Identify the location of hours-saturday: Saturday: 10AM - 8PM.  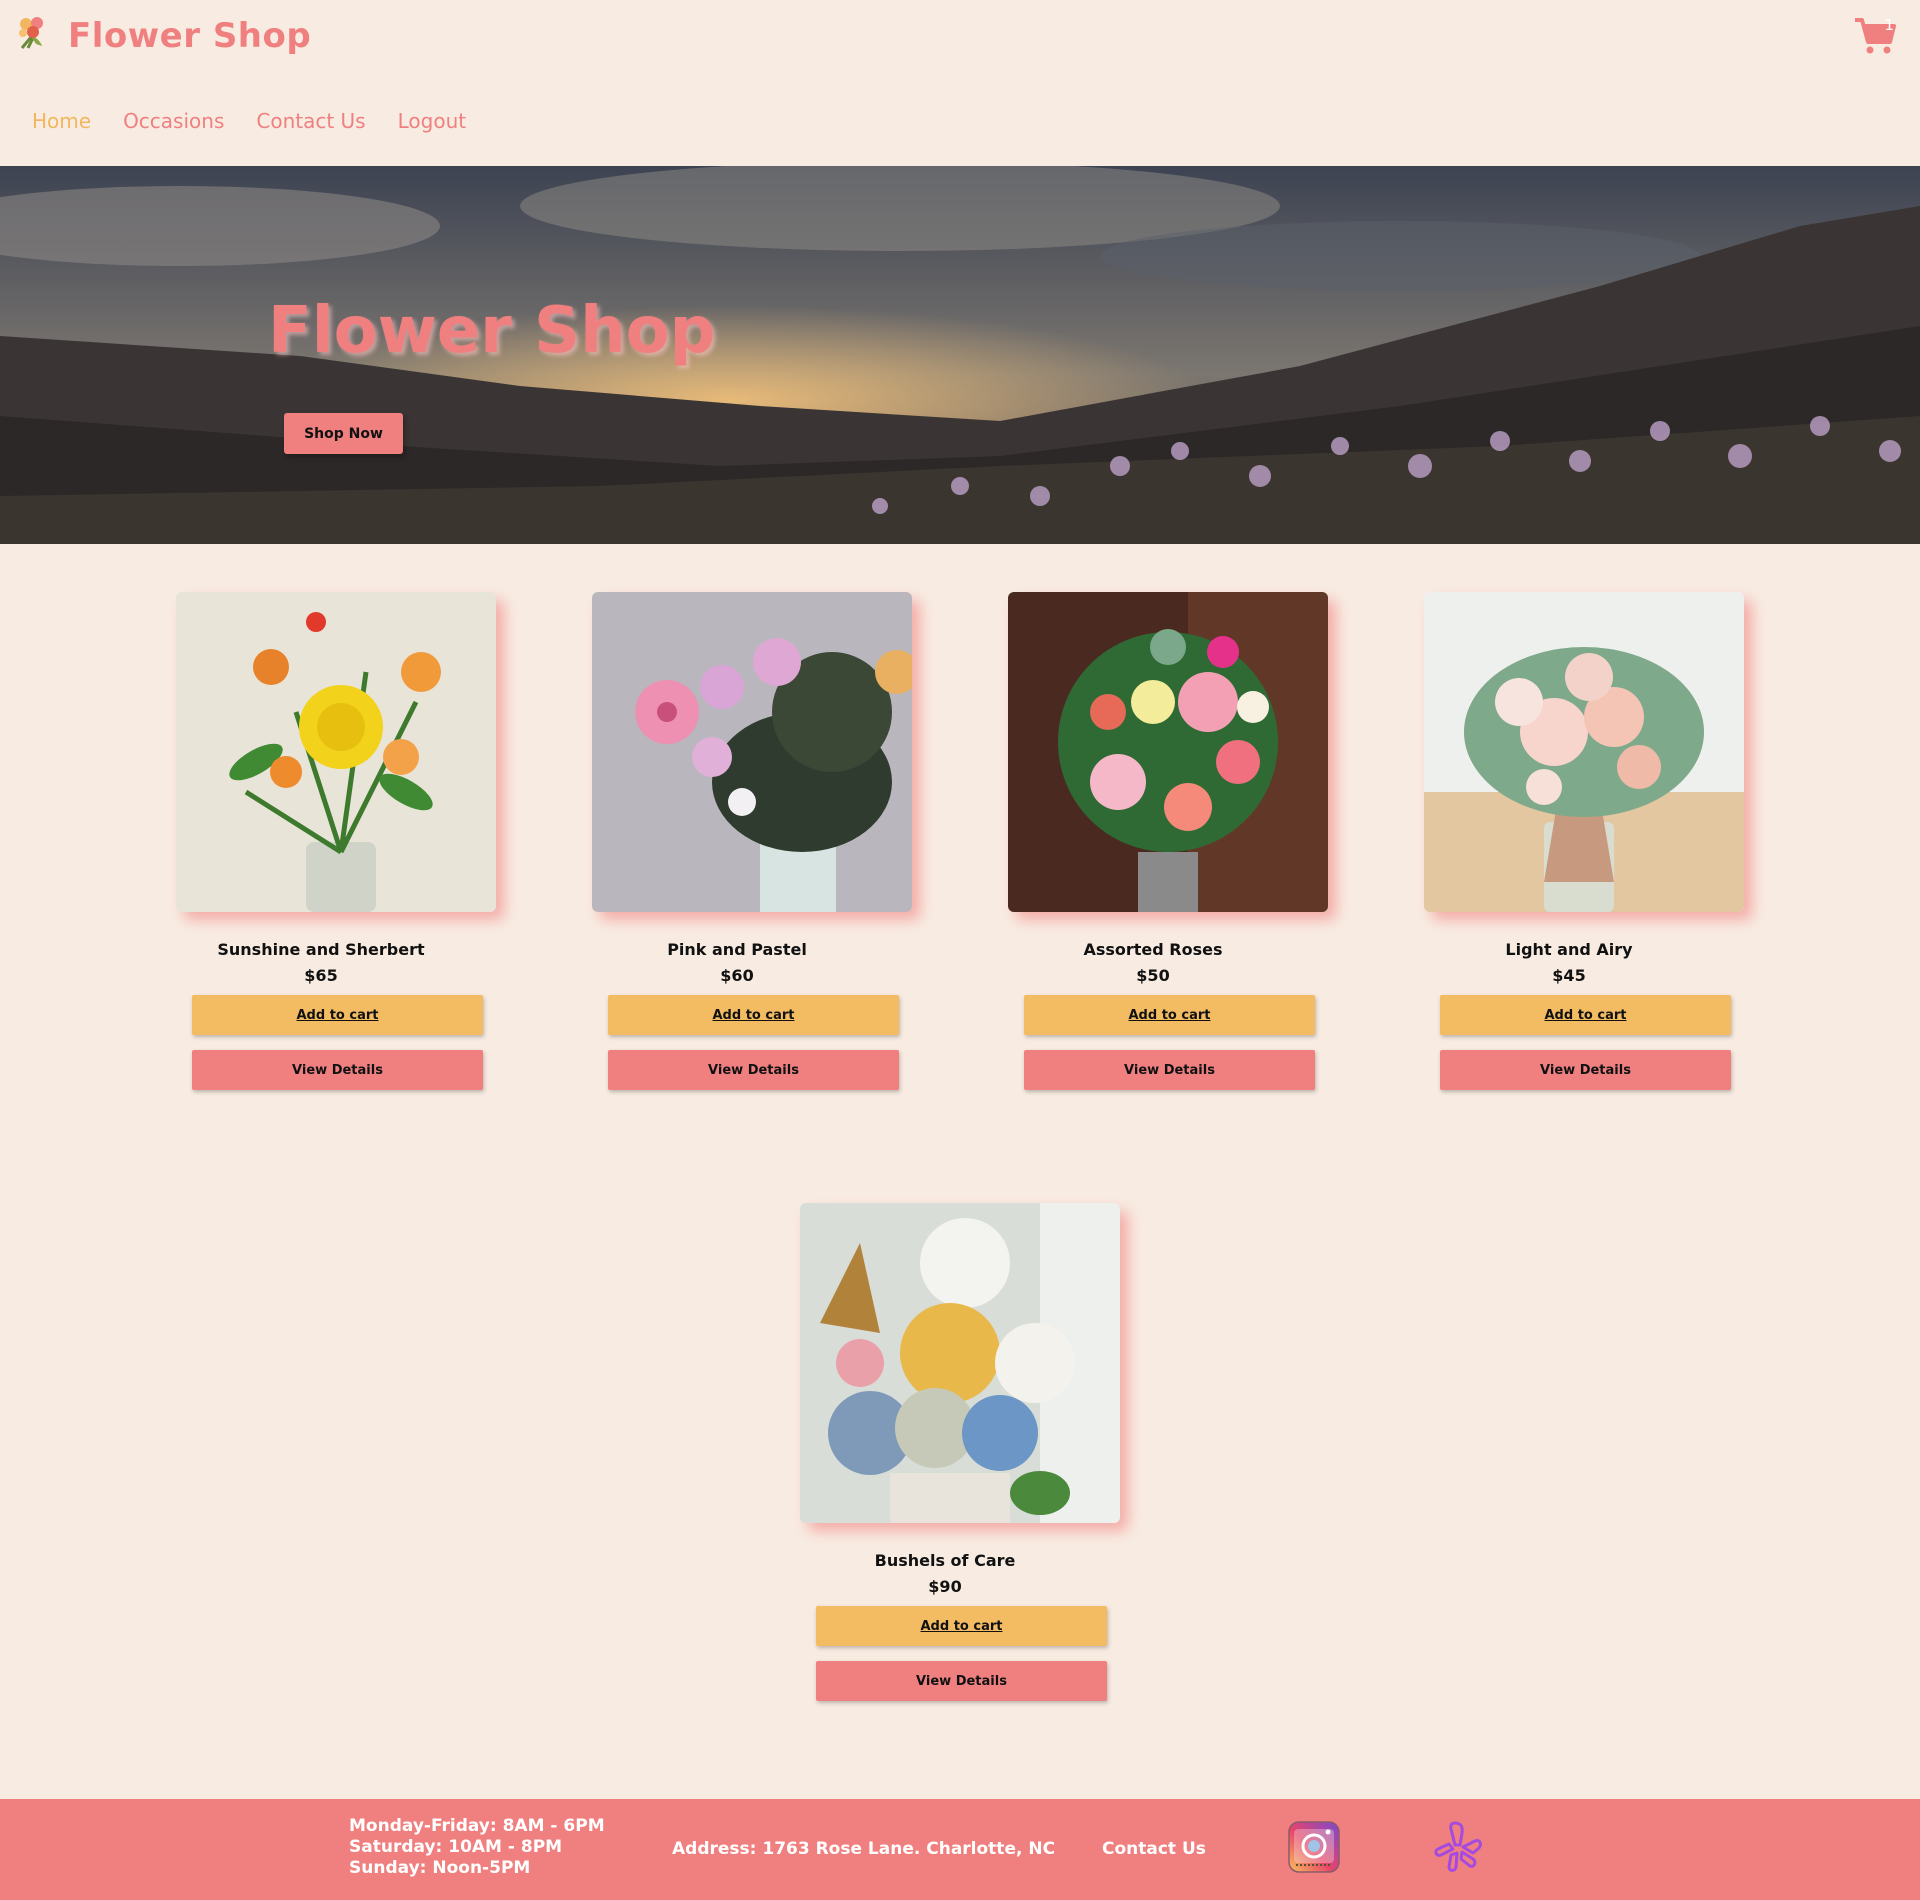
(456, 1847).